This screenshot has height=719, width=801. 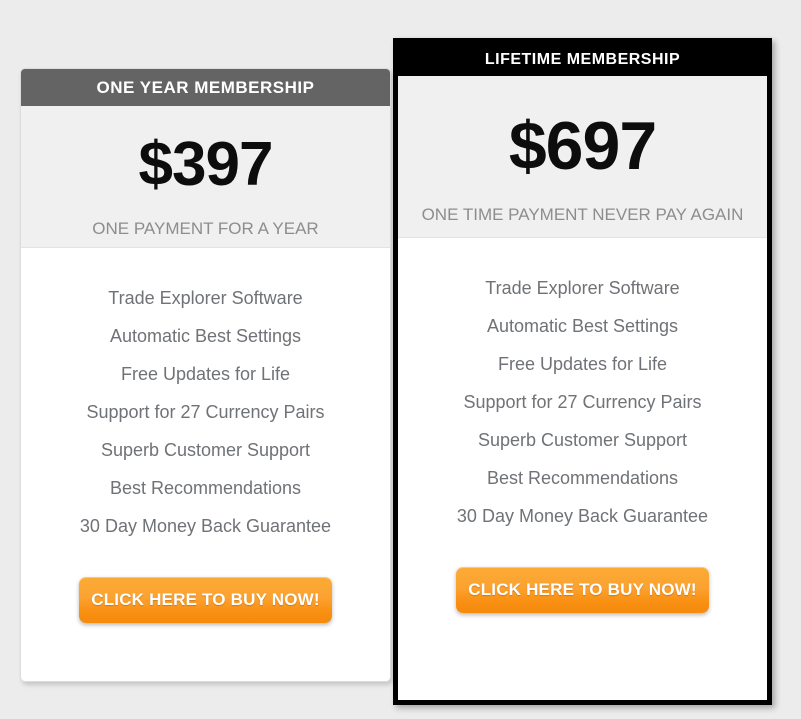 I want to click on plan-title-one-year: ONE YEAR MEMBERSHIP, so click(x=205, y=87).